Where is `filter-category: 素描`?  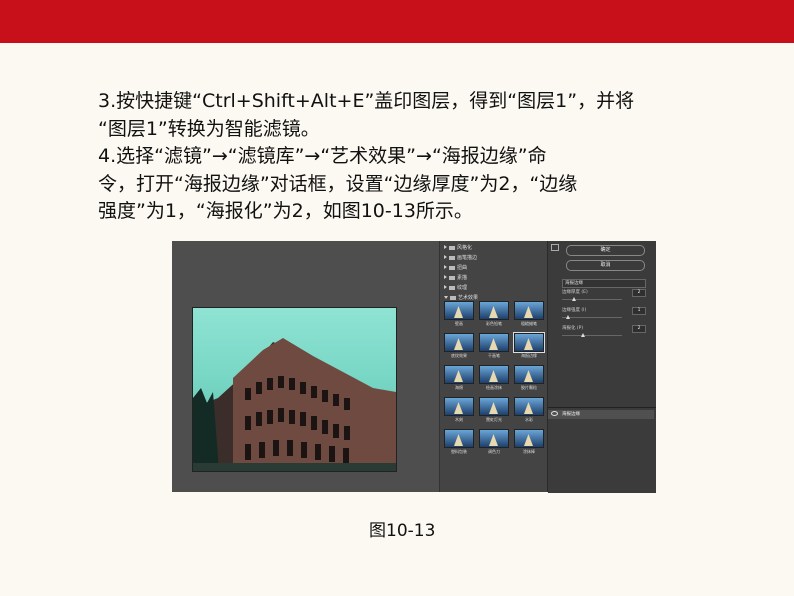 filter-category: 素描 is located at coordinates (494, 278).